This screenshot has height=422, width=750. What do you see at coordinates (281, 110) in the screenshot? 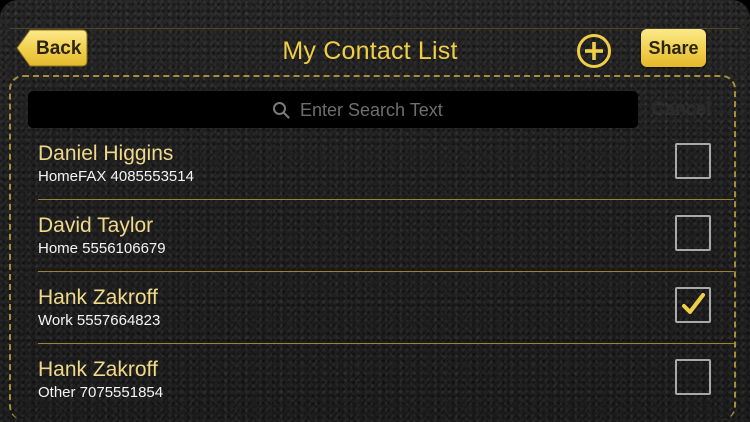
I see `search-icon` at bounding box center [281, 110].